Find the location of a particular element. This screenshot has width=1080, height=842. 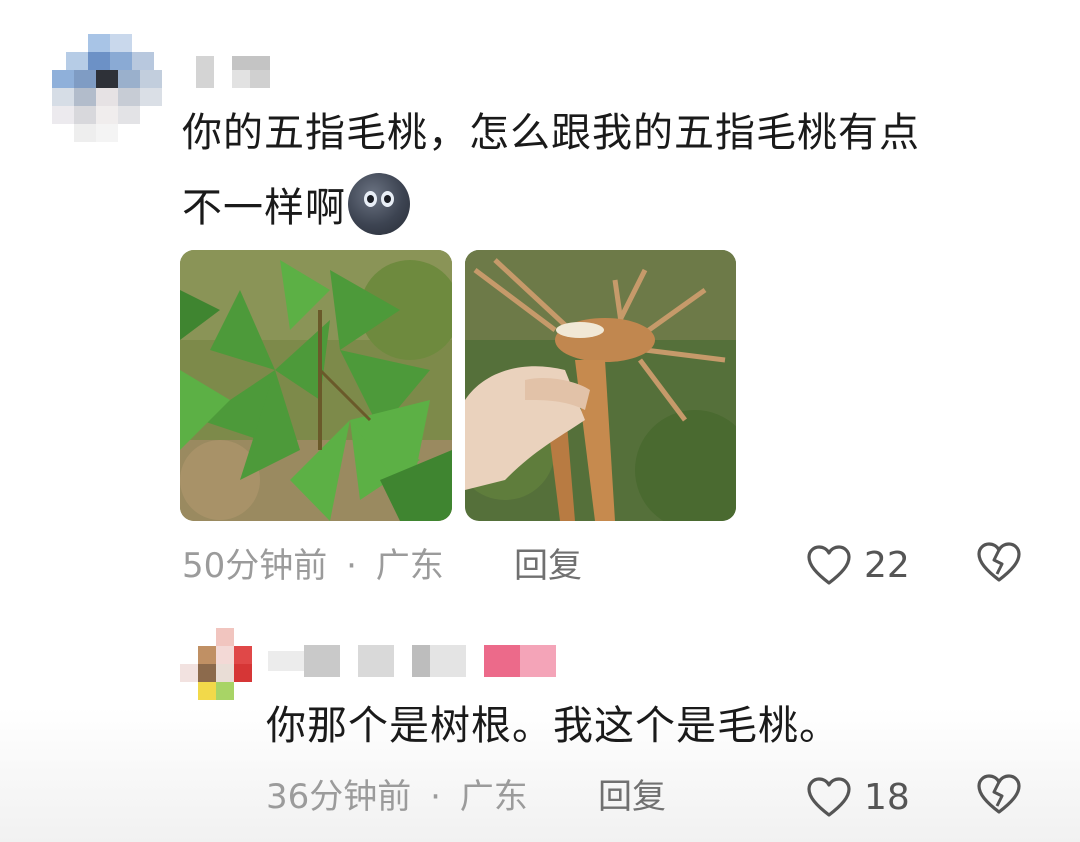

comment-text: 你的五指毛桃，怎么跟我的五指毛桃有点 不一样啊 is located at coordinates (612, 170).